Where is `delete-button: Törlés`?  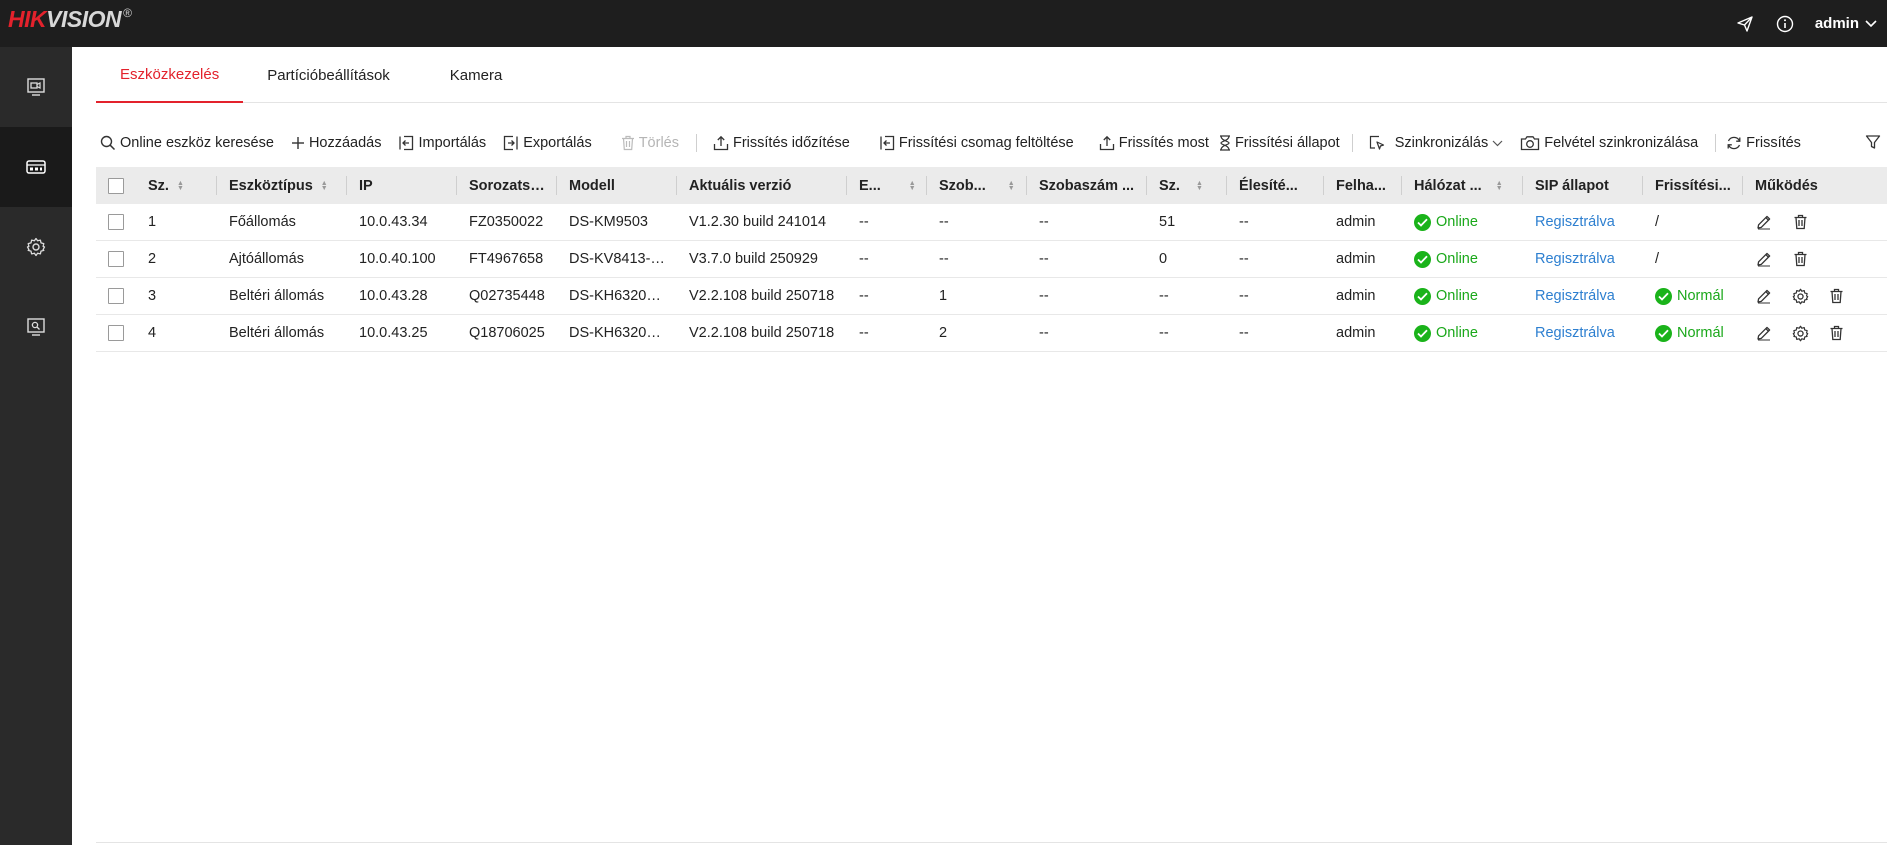 delete-button: Törlés is located at coordinates (650, 143).